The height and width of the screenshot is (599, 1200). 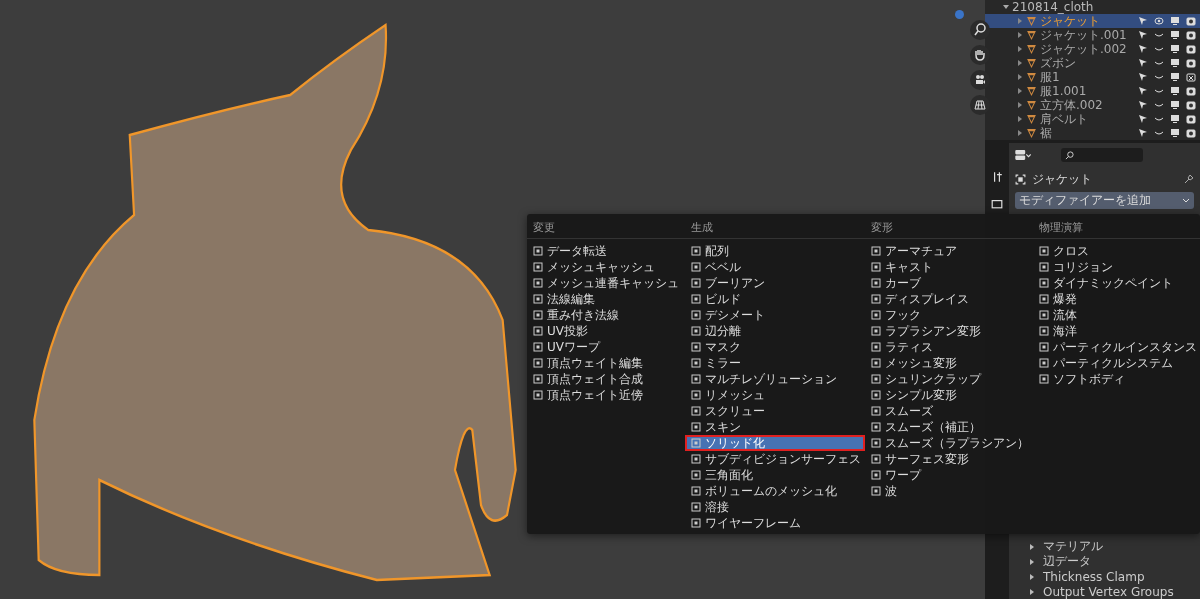 What do you see at coordinates (1116, 299) in the screenshot?
I see `menu-item: 爆発` at bounding box center [1116, 299].